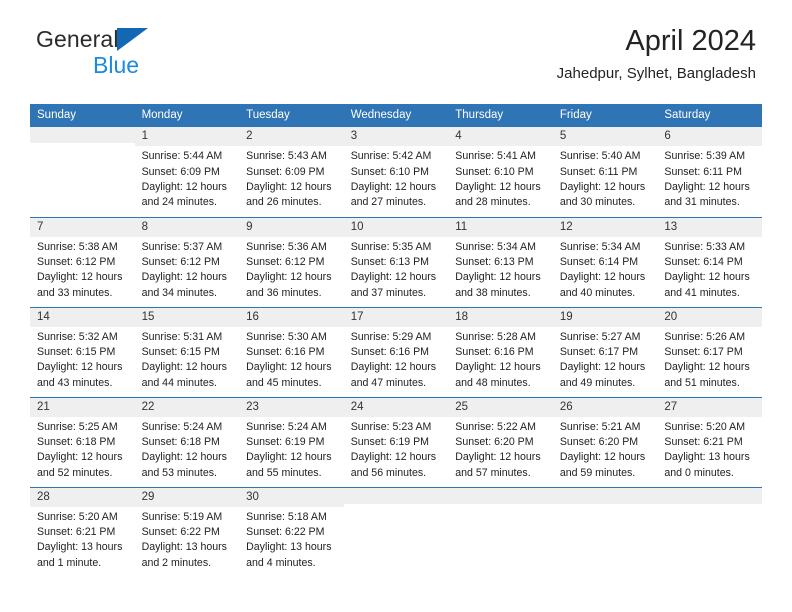  Describe the element at coordinates (500, 227) in the screenshot. I see `day-number: 11` at that location.